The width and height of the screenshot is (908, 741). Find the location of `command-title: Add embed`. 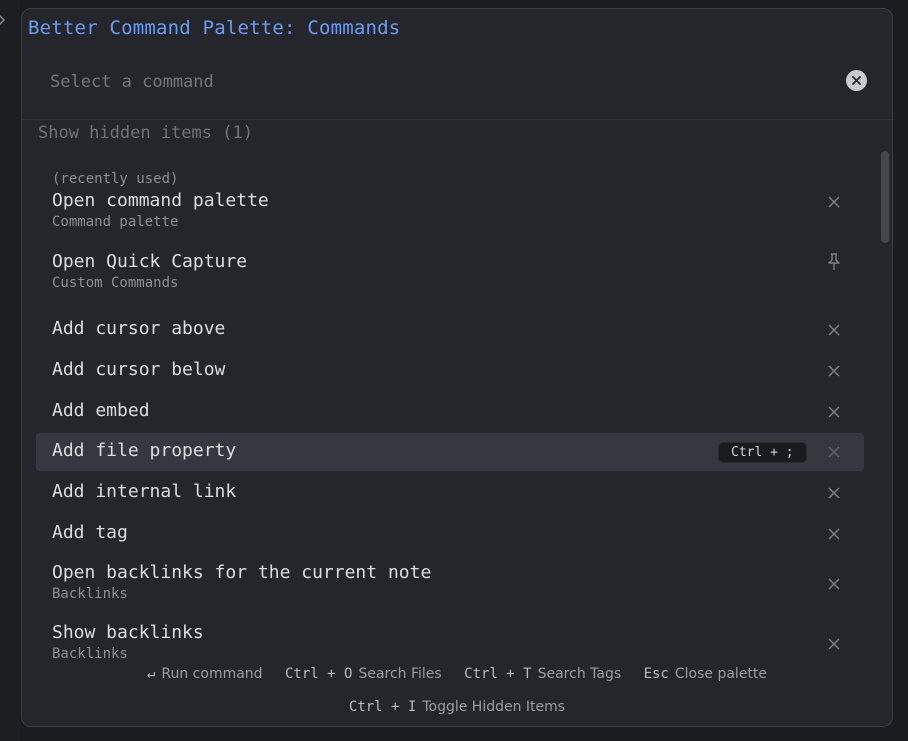

command-title: Add embed is located at coordinates (101, 410).